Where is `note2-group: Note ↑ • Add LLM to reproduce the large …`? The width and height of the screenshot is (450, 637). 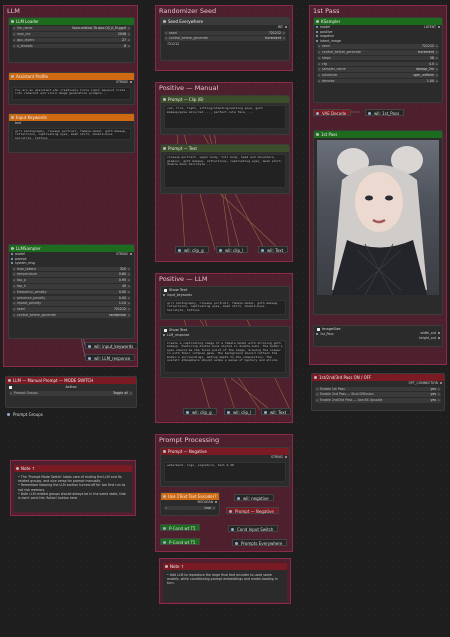
note2-group: Note ↑ • Add LLM to reproduce the large … is located at coordinates (225, 581).